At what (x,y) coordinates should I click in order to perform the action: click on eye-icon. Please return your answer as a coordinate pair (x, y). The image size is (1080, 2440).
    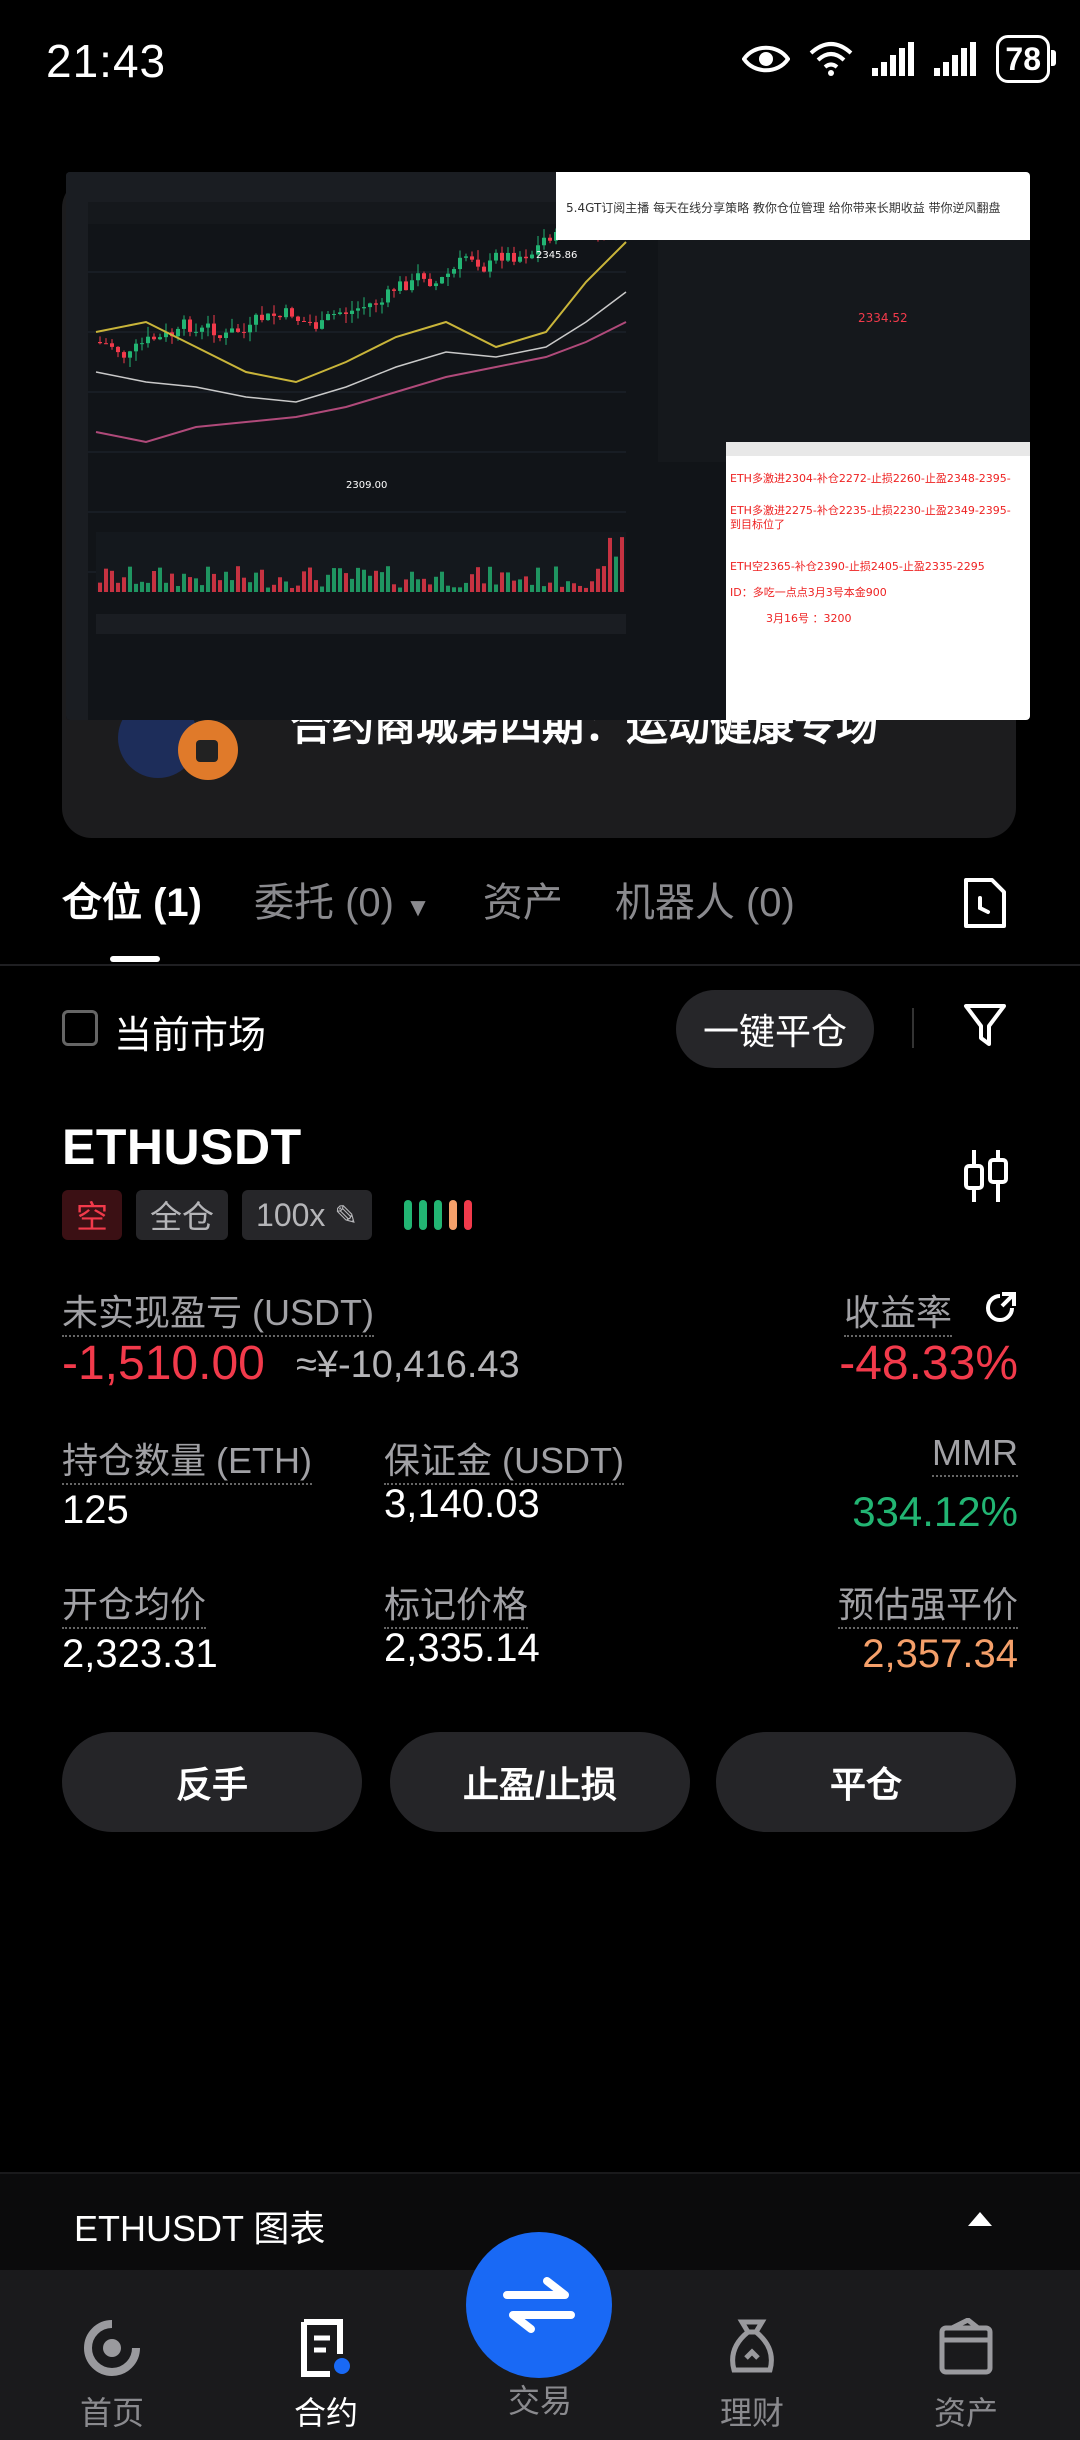
    Looking at the image, I should click on (766, 59).